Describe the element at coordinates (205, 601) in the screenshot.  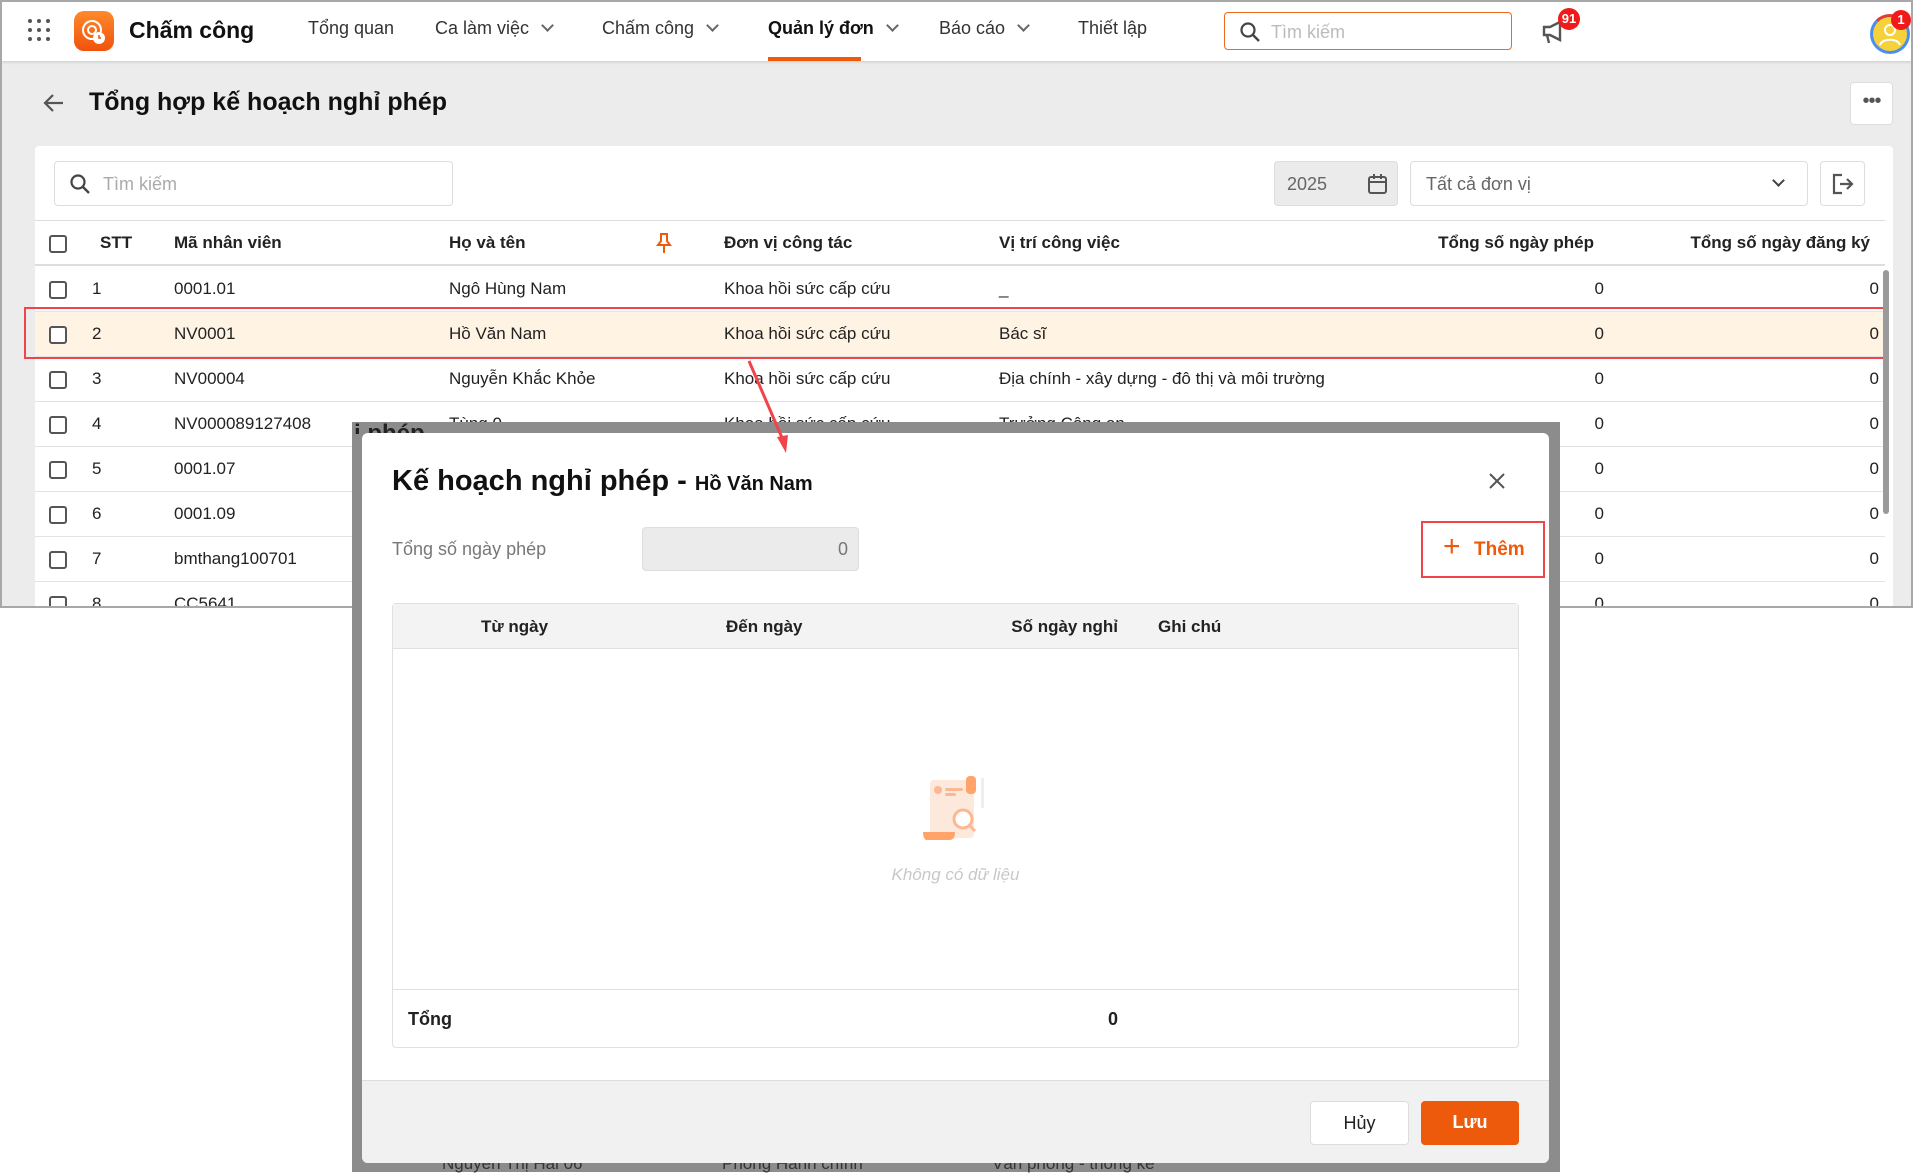
I see `cell-code: CC5641` at that location.